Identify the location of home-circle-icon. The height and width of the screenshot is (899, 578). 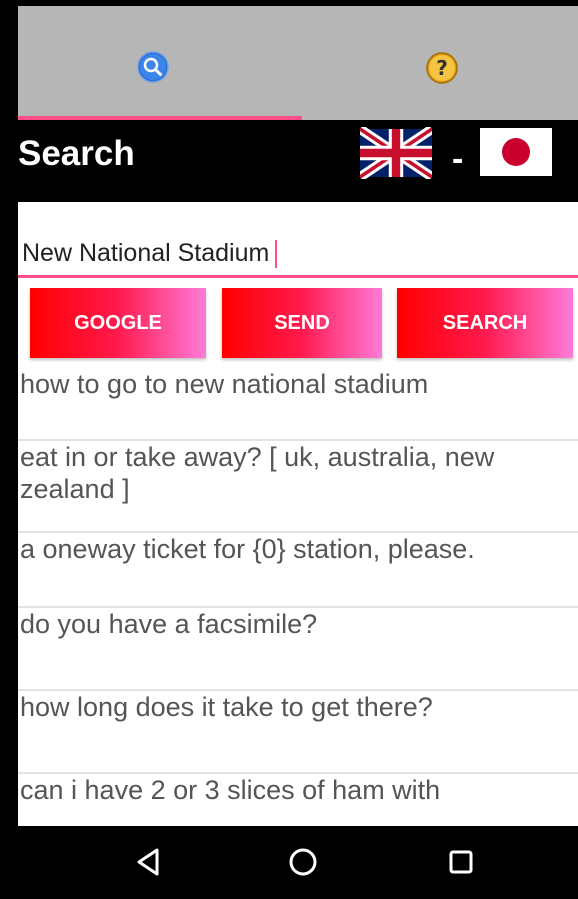
(303, 862).